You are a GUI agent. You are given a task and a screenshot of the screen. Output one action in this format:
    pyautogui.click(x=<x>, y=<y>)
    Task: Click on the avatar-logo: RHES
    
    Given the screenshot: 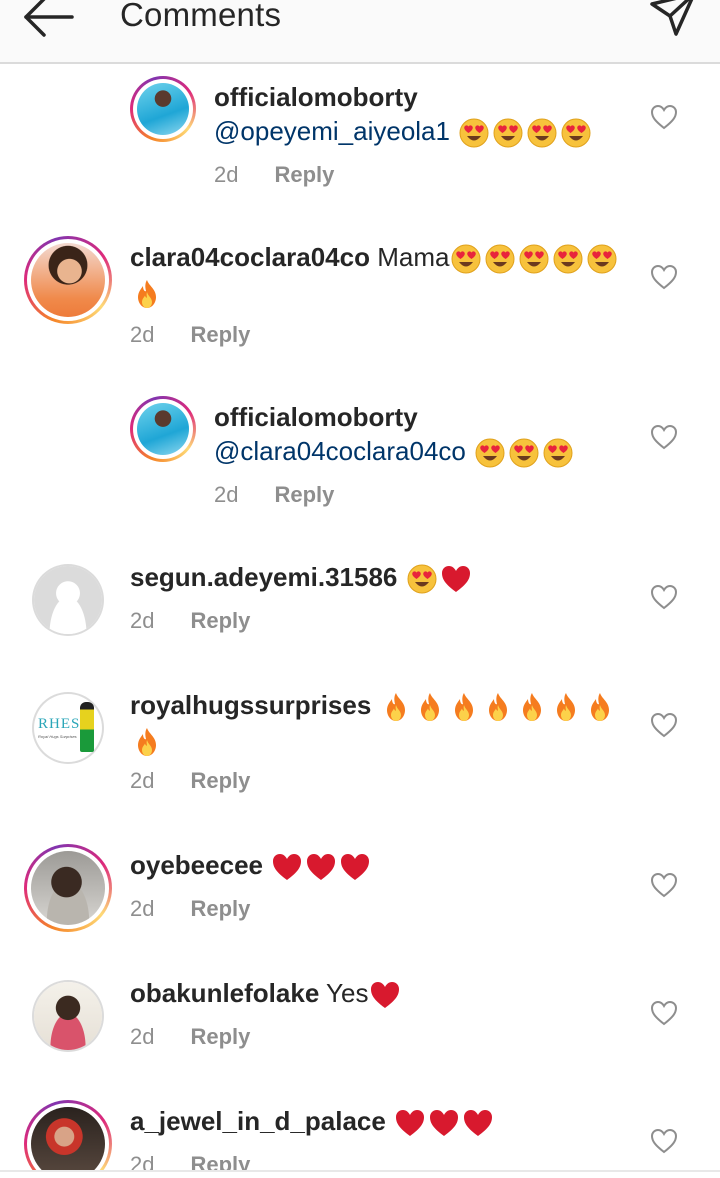 What is the action you would take?
    pyautogui.click(x=59, y=724)
    